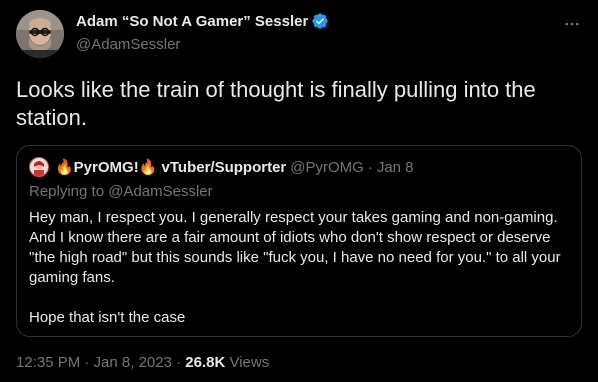 This screenshot has width=598, height=382. I want to click on views-count: 26.8K, so click(205, 362).